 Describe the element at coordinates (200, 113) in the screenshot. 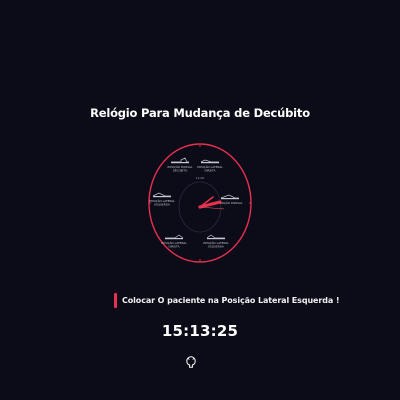

I see `page-title: Relógio Para Mudança de Decúbito` at that location.